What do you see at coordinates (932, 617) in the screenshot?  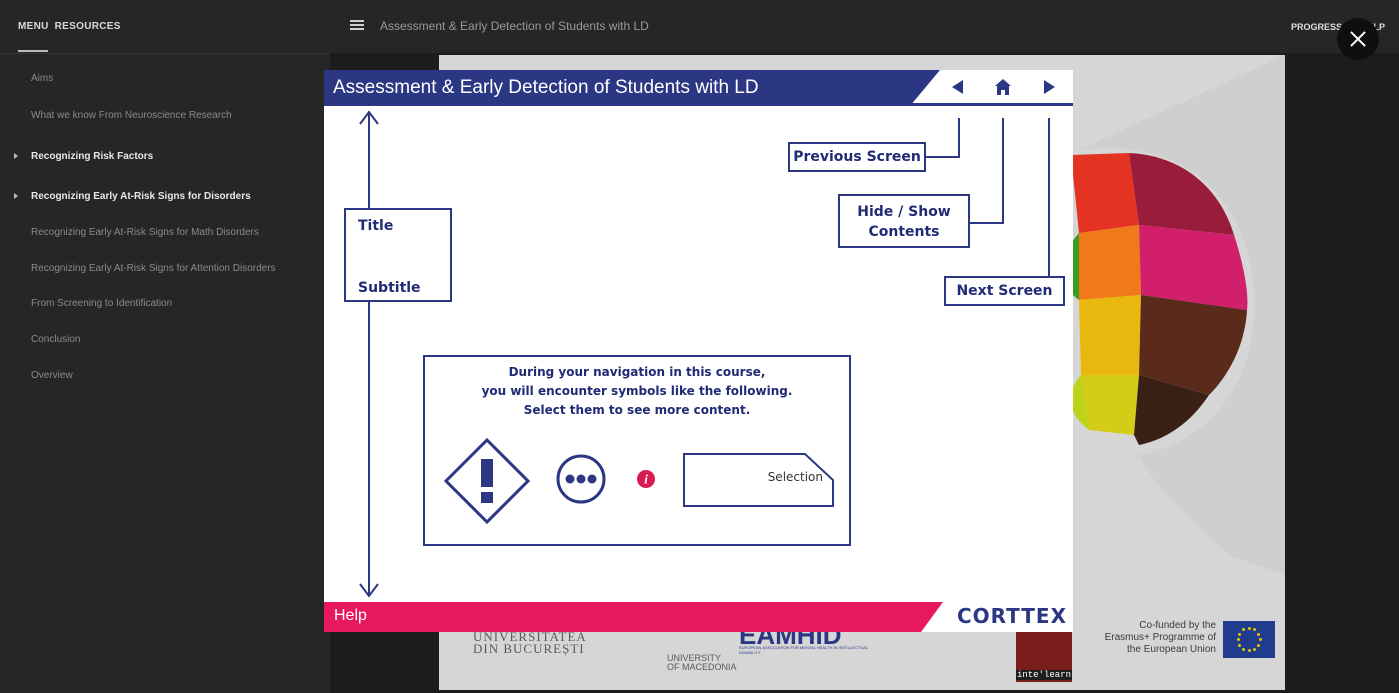 I see `footer-logo-wedge` at bounding box center [932, 617].